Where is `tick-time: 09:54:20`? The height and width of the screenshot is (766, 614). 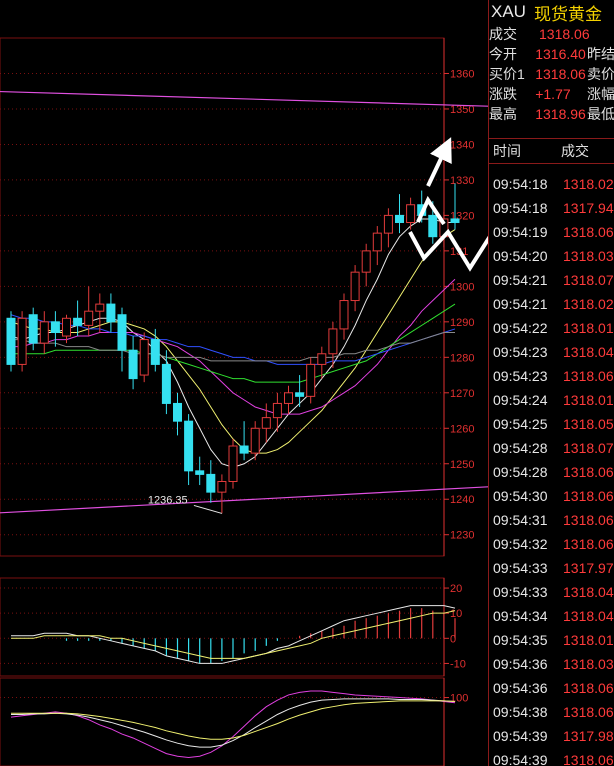 tick-time: 09:54:20 is located at coordinates (520, 256).